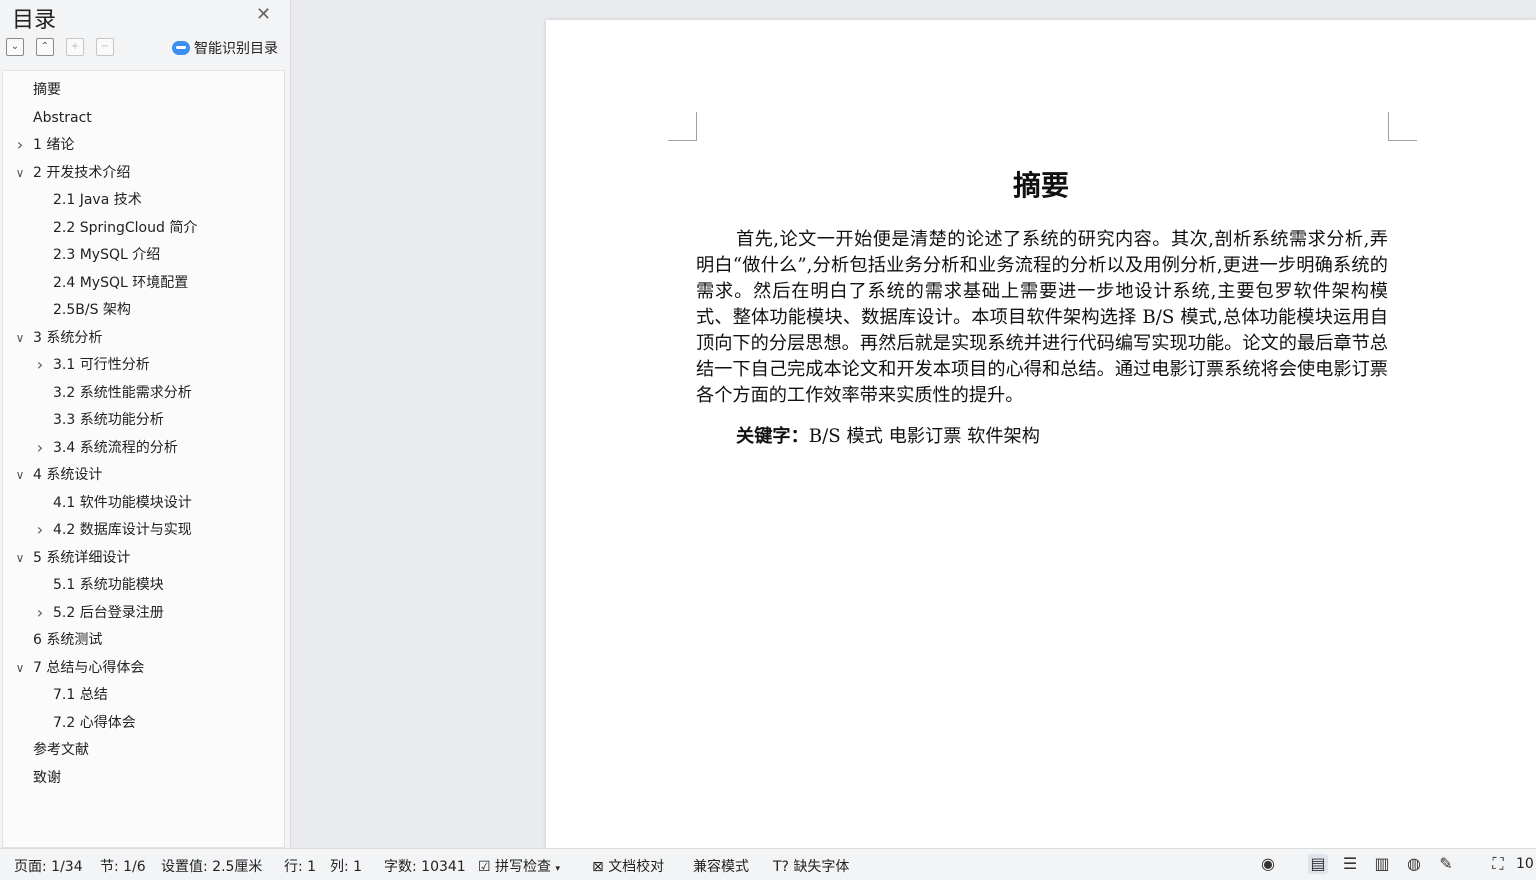  What do you see at coordinates (211, 866) in the screenshot?
I see `setting-indicator: 设置值: 2.5厘米` at bounding box center [211, 866].